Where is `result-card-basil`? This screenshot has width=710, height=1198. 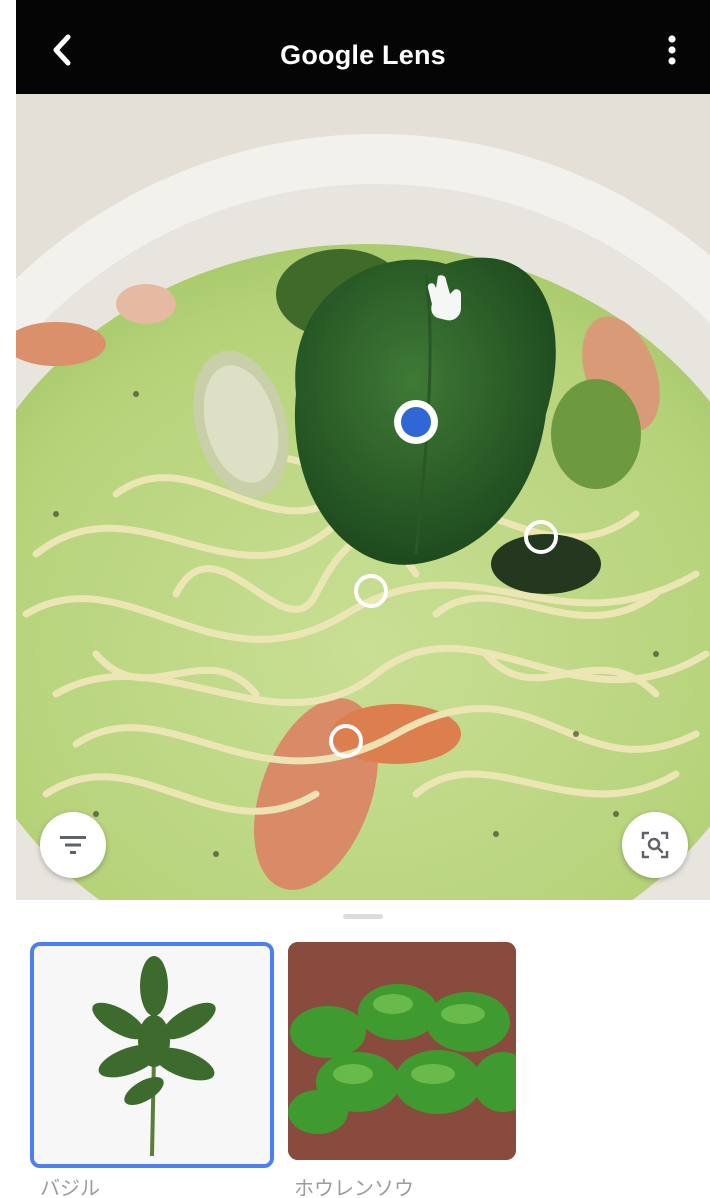 result-card-basil is located at coordinates (152, 1055).